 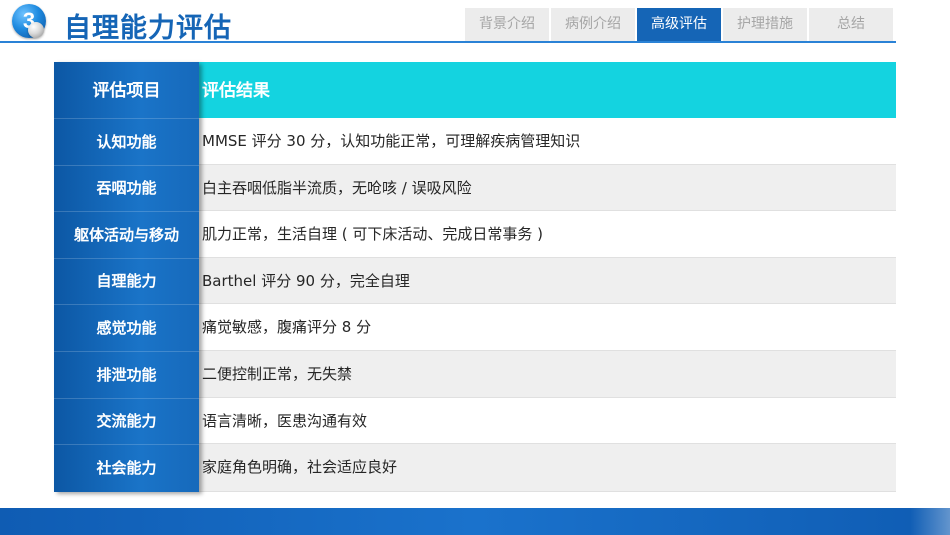 I want to click on result-cell: 二便控制正常，无失禁, so click(x=277, y=374).